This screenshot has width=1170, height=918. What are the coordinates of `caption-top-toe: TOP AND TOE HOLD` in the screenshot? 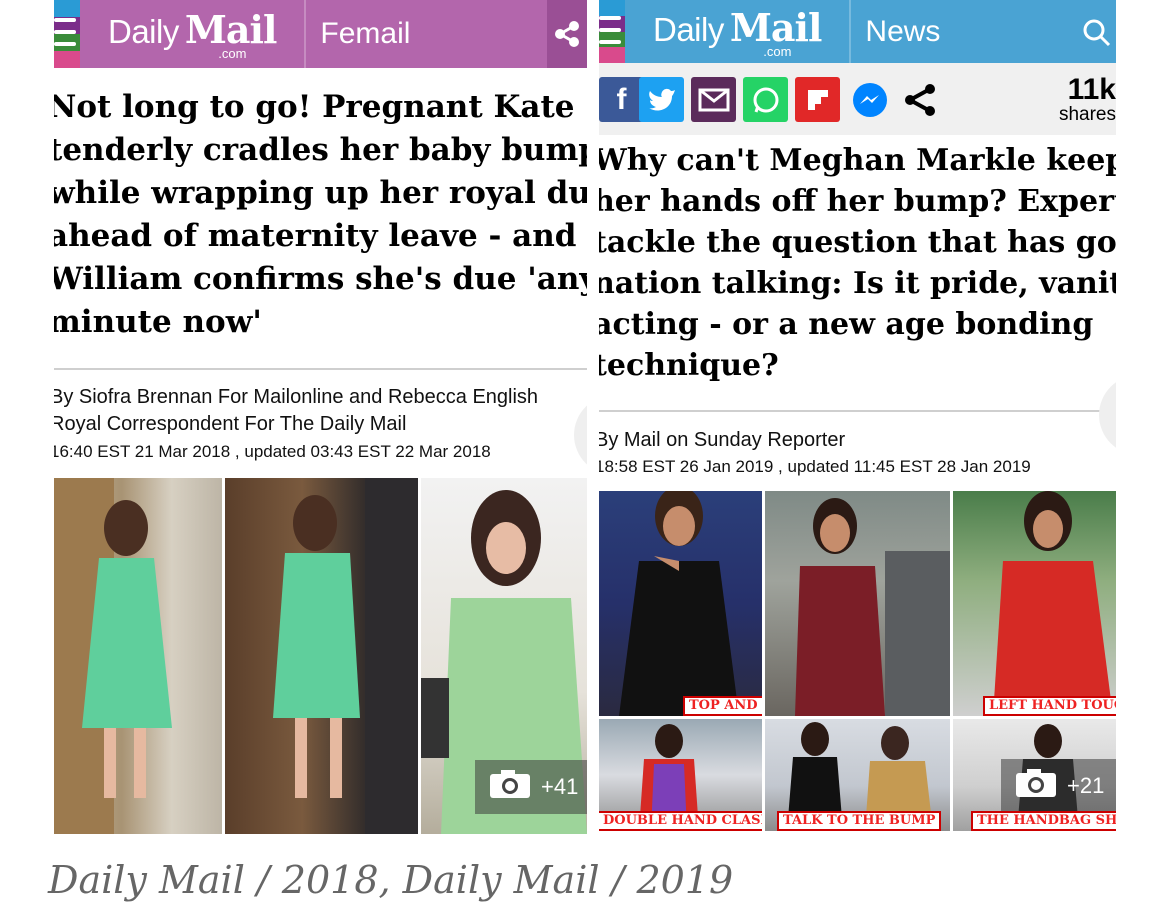 It's located at (722, 706).